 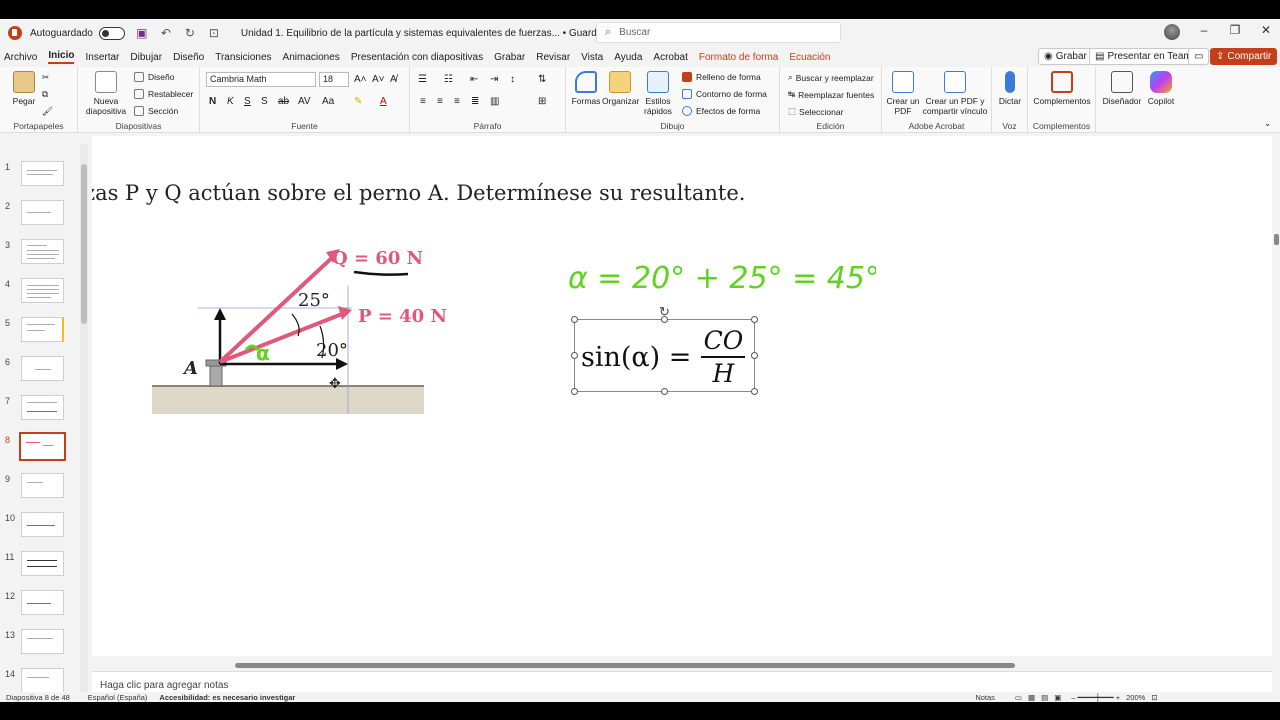 I want to click on resize-handle-w, so click(x=574, y=355).